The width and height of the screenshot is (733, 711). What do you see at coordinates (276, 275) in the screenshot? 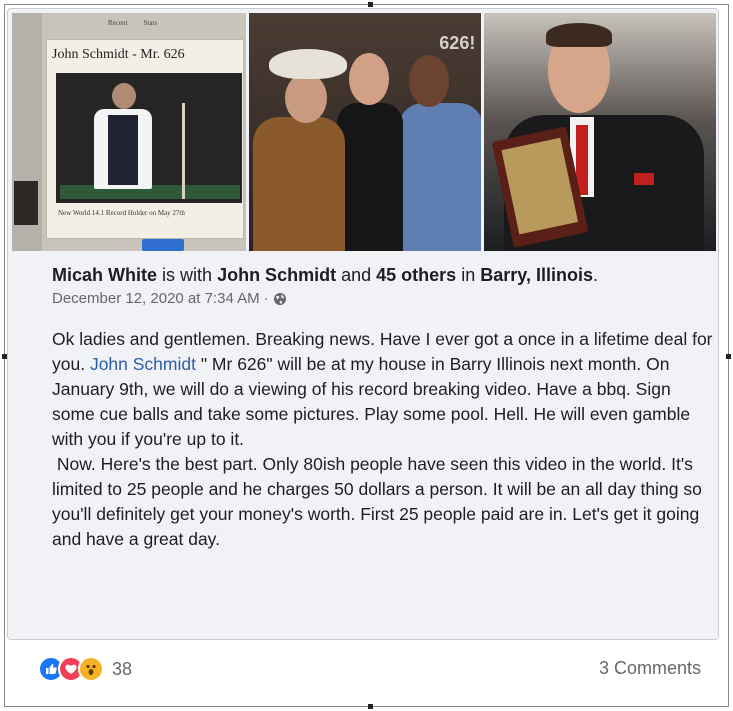
I see `tagged-person-link: John Schmidt` at bounding box center [276, 275].